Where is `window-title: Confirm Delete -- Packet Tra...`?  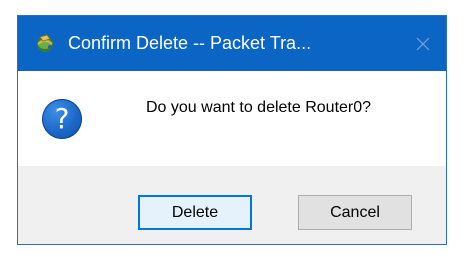
window-title: Confirm Delete -- Packet Tra... is located at coordinates (190, 43).